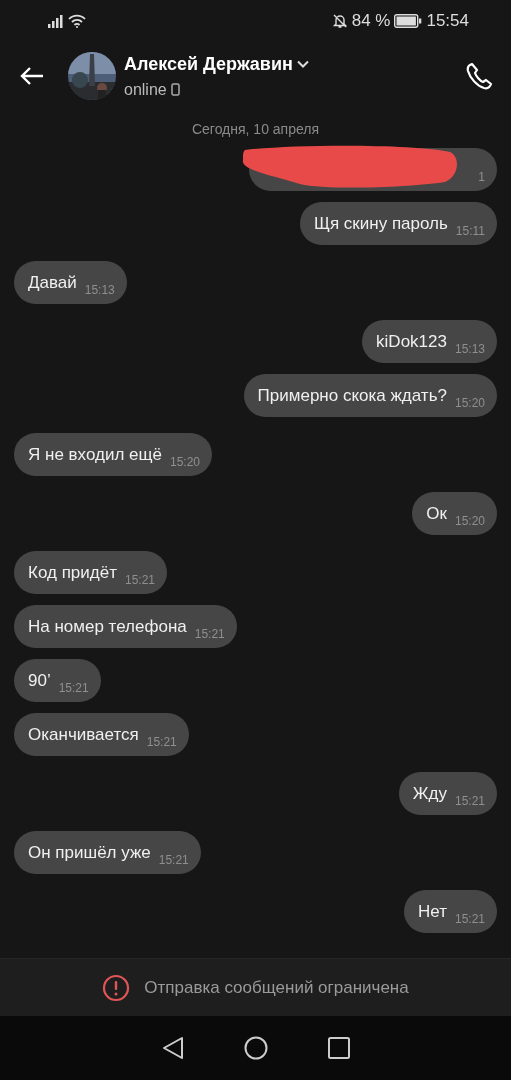 This screenshot has height=1080, width=511. Describe the element at coordinates (408, 21) in the screenshot. I see `battery-icon` at that location.